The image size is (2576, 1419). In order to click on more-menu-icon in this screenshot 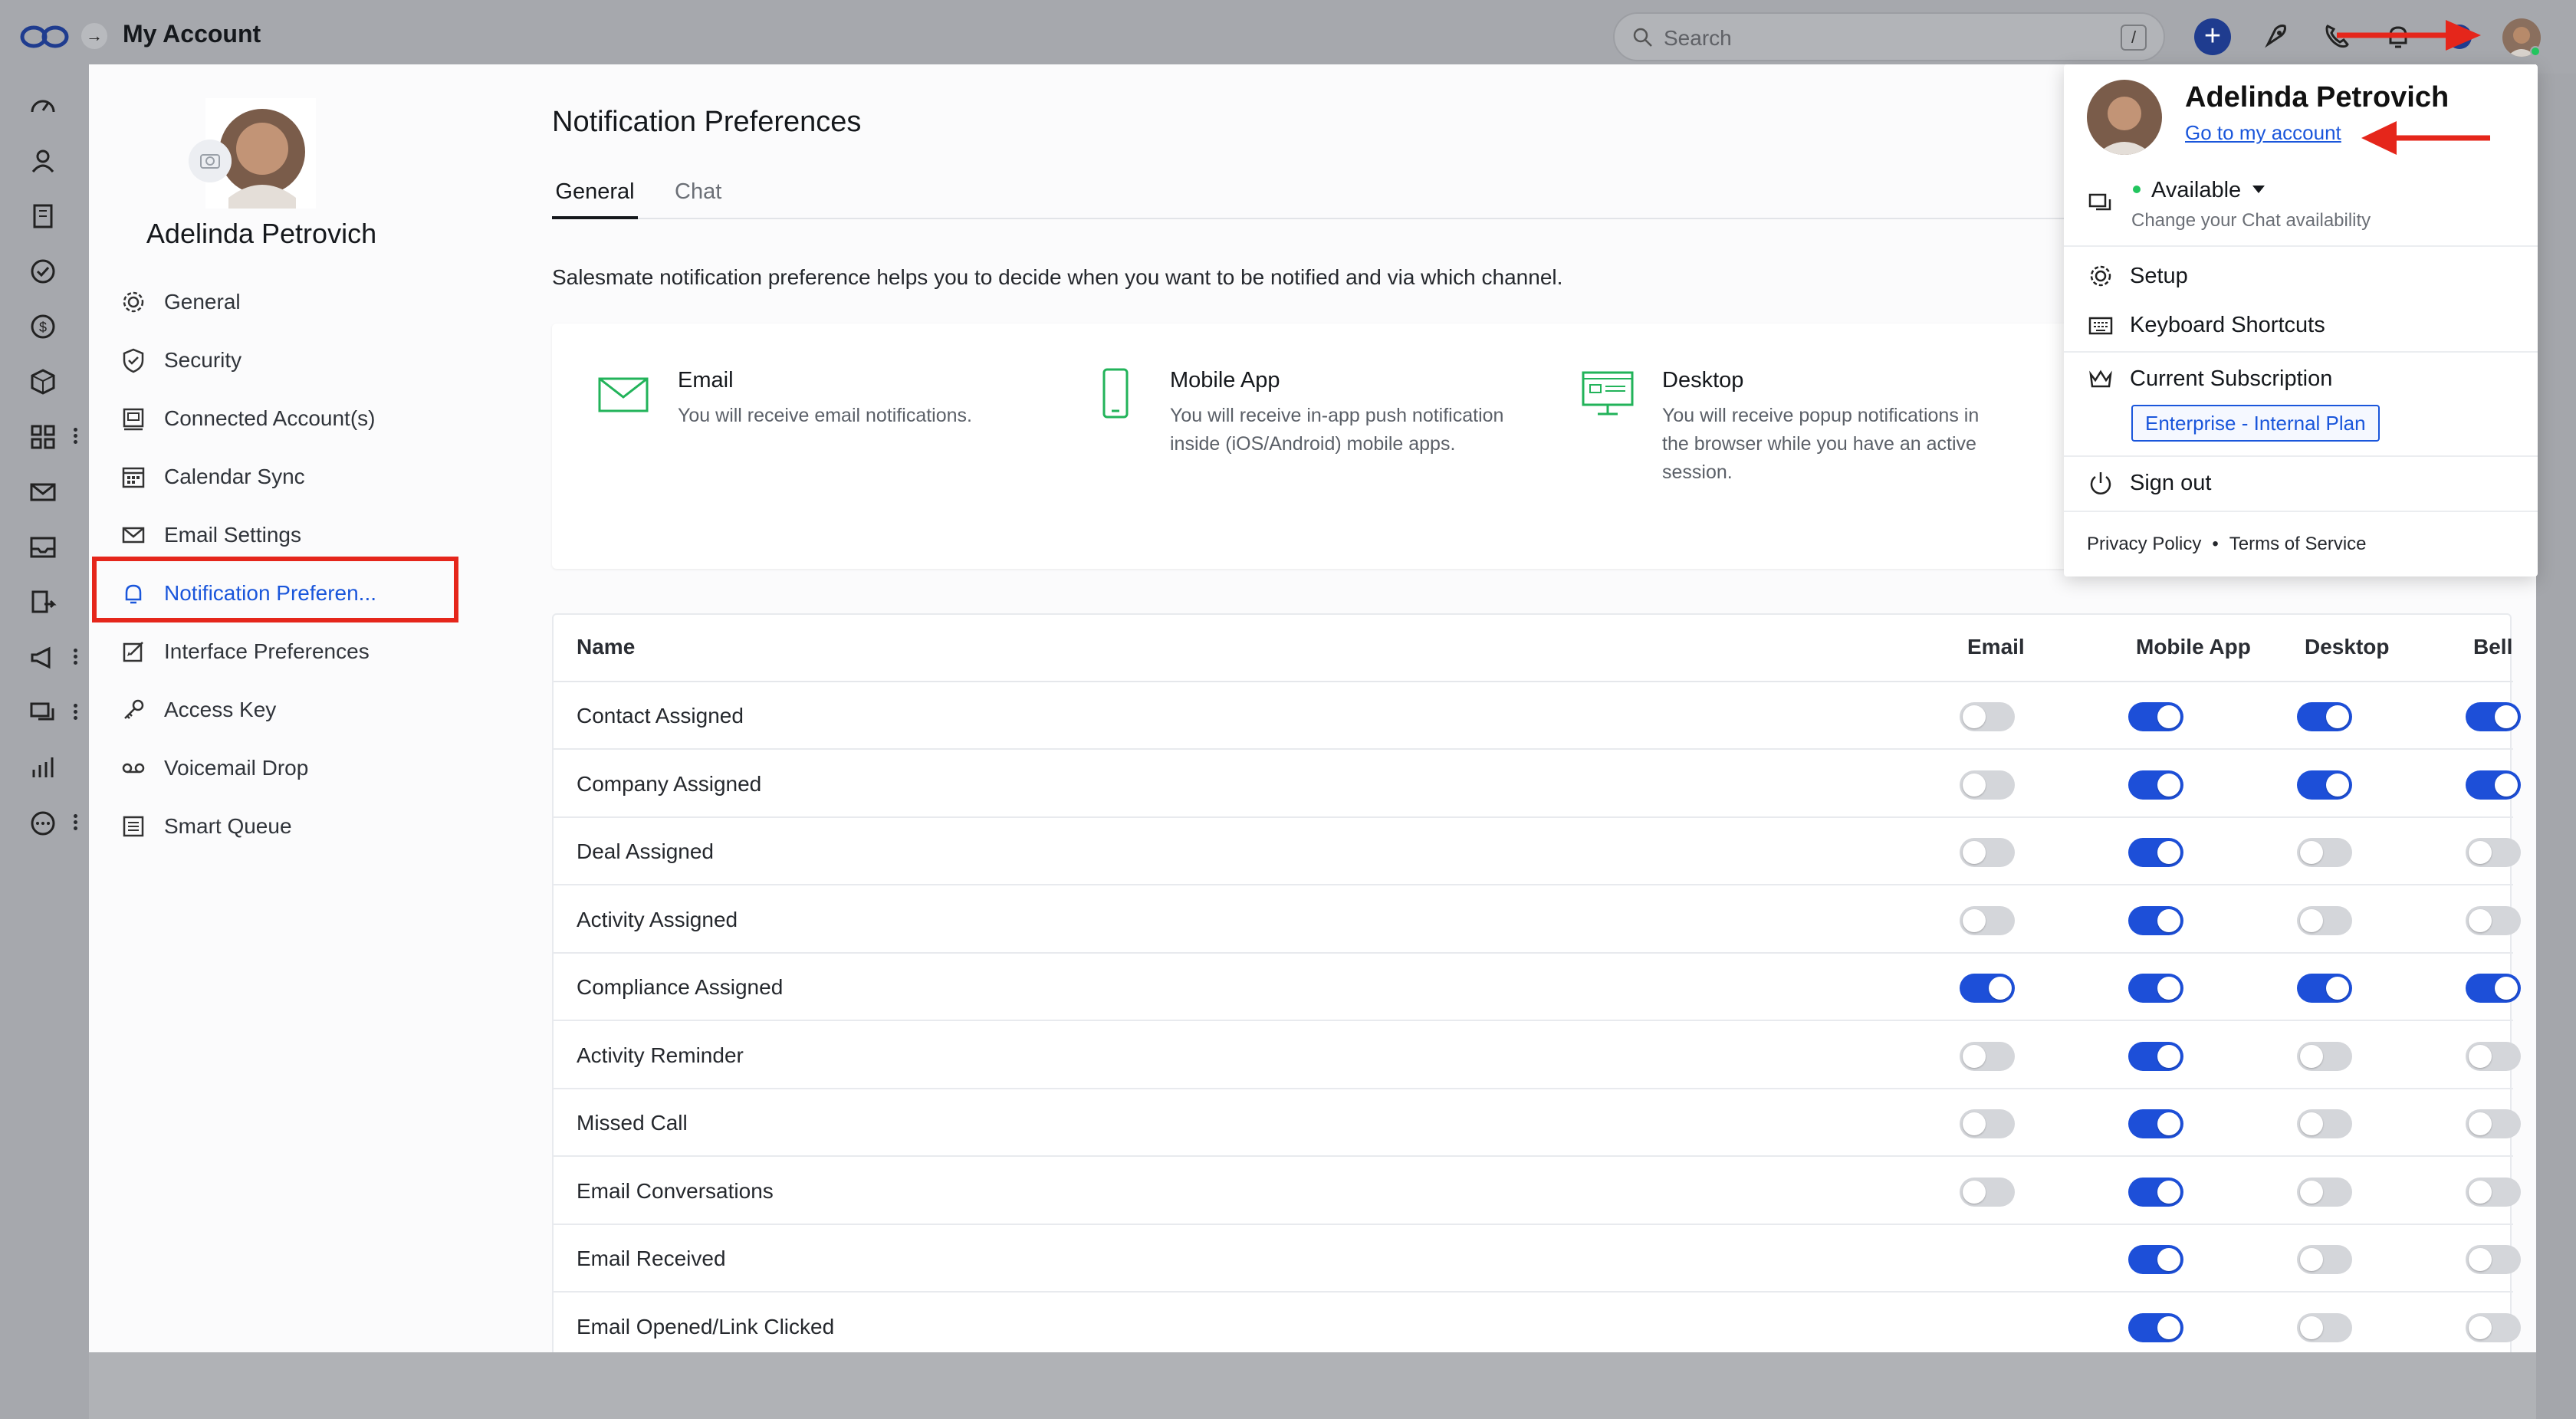, I will do `click(75, 823)`.